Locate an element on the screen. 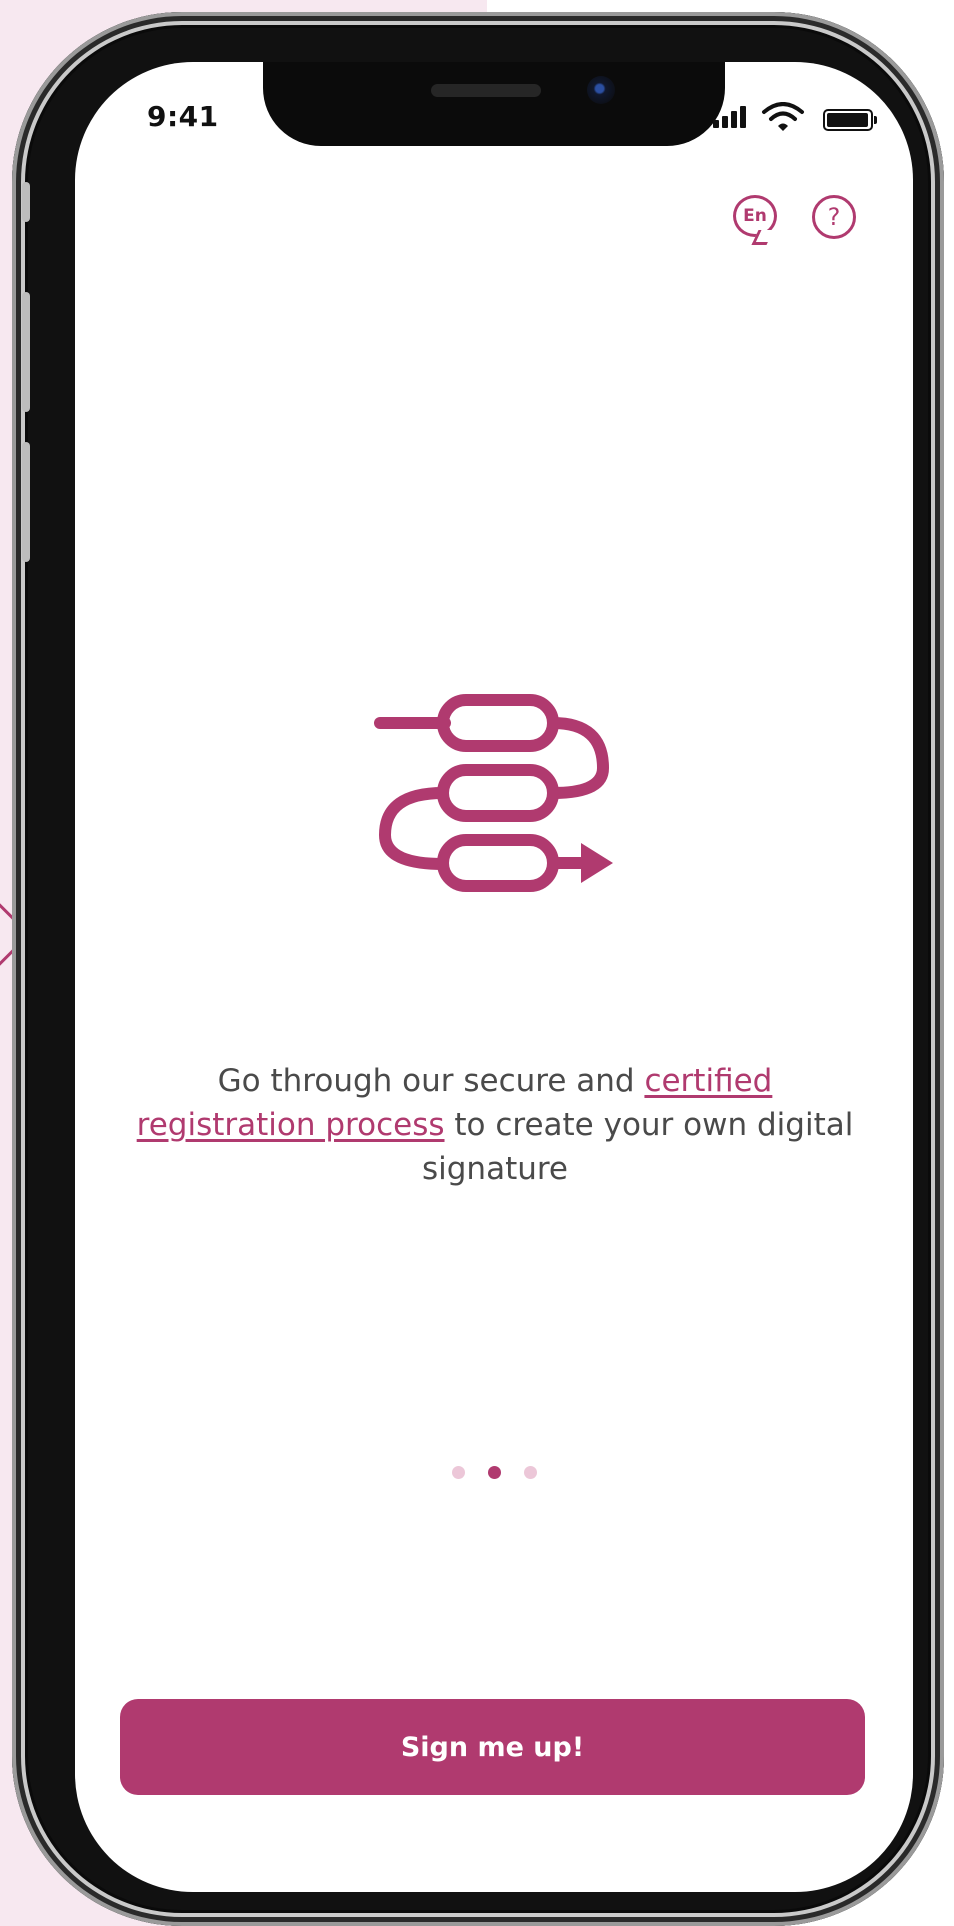  speaker is located at coordinates (486, 90).